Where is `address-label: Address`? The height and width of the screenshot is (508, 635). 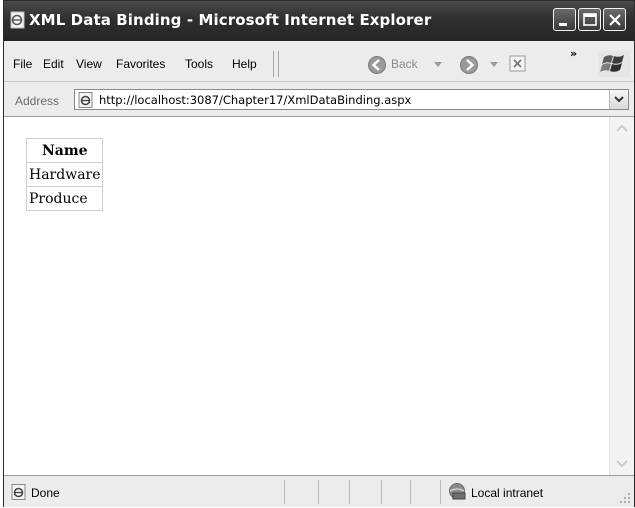 address-label: Address is located at coordinates (37, 101).